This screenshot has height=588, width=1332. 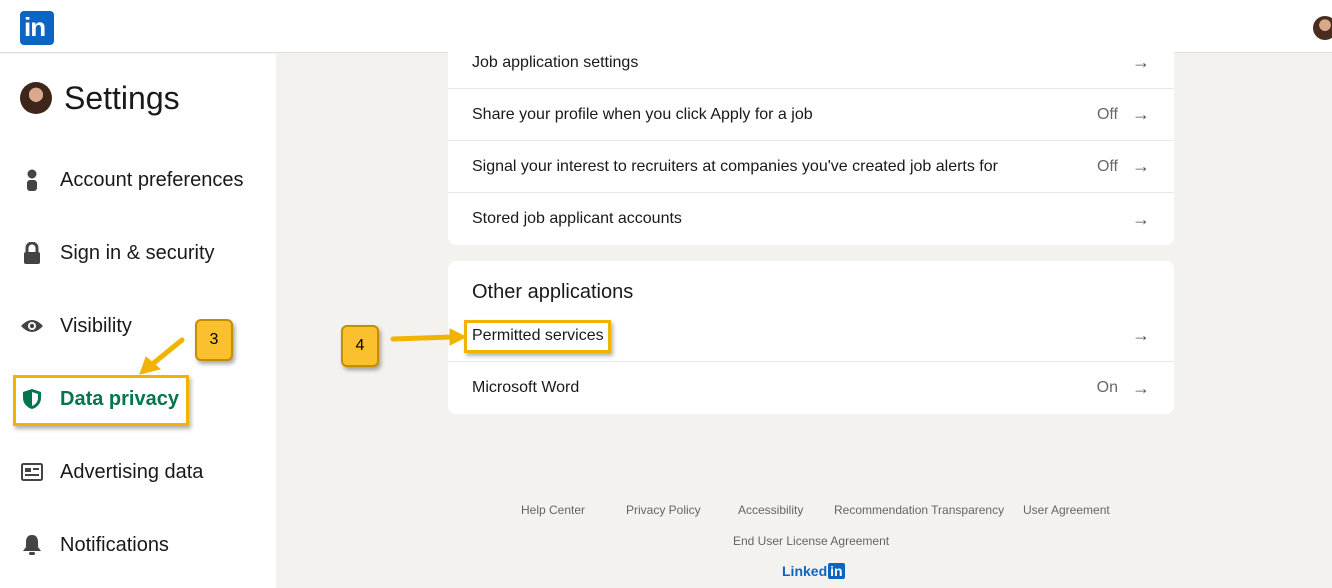 What do you see at coordinates (214, 340) in the screenshot?
I see `step-3-callout: 3` at bounding box center [214, 340].